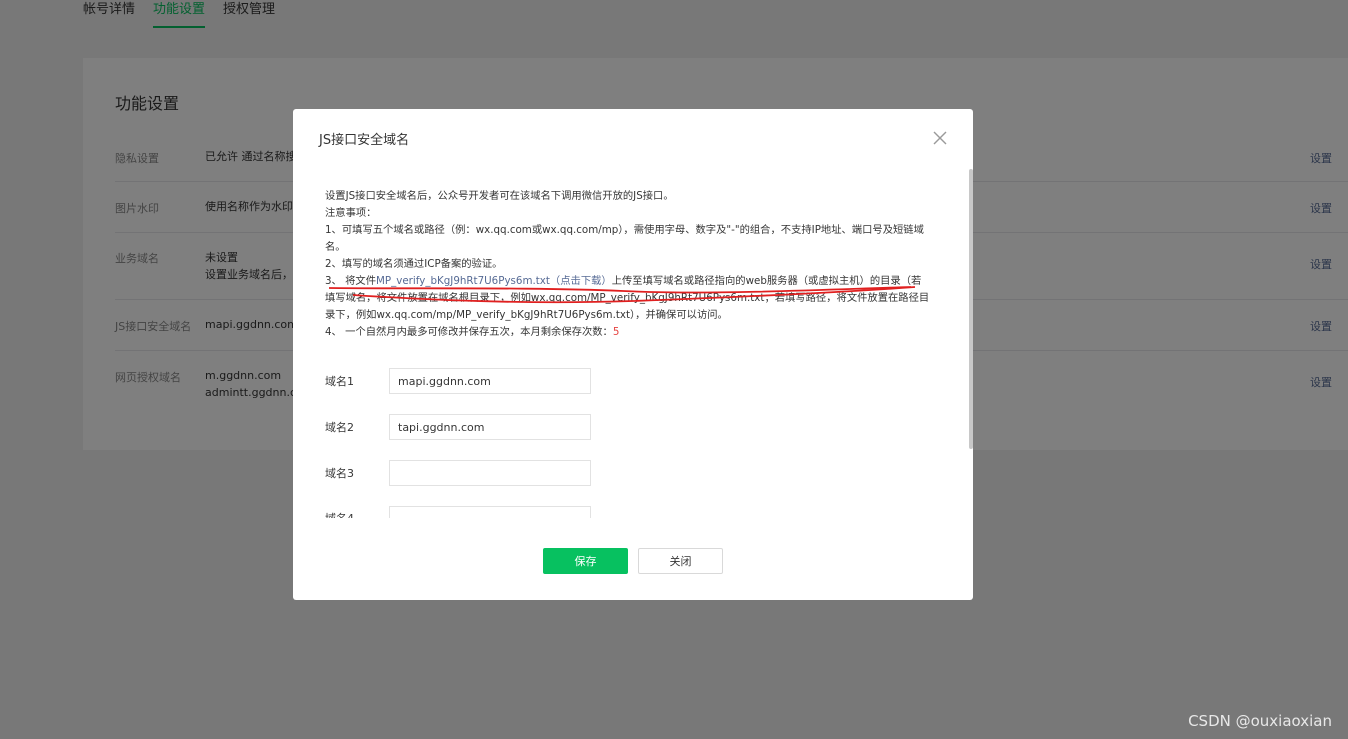 Image resolution: width=1348 pixels, height=739 pixels. I want to click on note-4-text: 4、 一个自然月内最多可修改并保存五次，本月剩余保存次数：, so click(469, 332).